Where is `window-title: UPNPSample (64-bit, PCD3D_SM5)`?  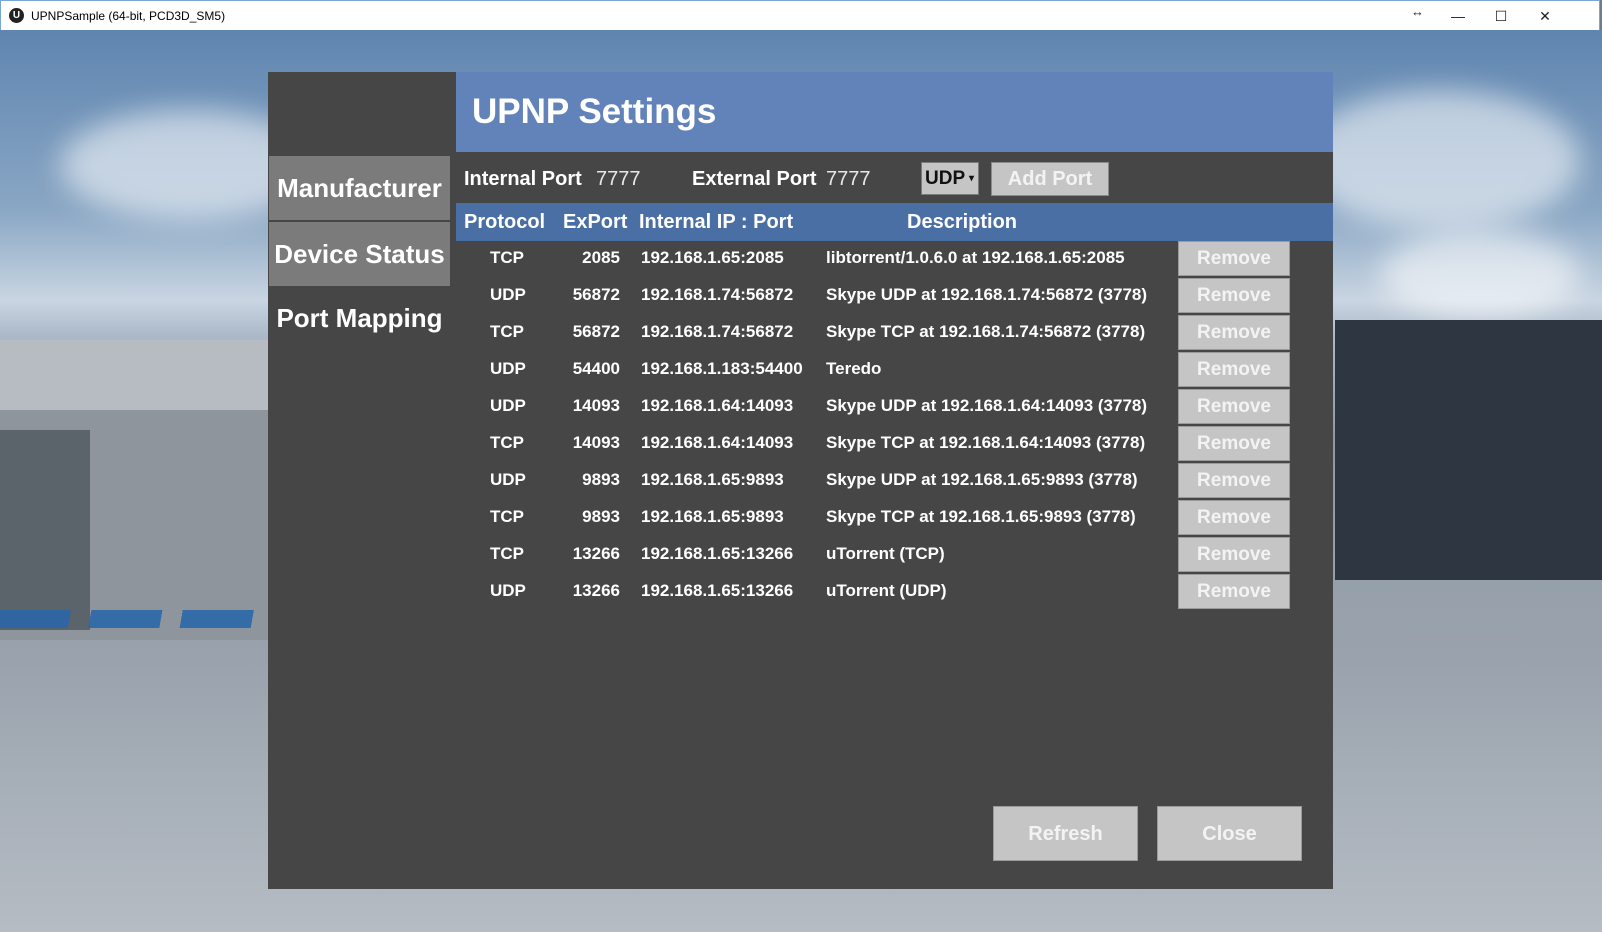 window-title: UPNPSample (64-bit, PCD3D_SM5) is located at coordinates (128, 16).